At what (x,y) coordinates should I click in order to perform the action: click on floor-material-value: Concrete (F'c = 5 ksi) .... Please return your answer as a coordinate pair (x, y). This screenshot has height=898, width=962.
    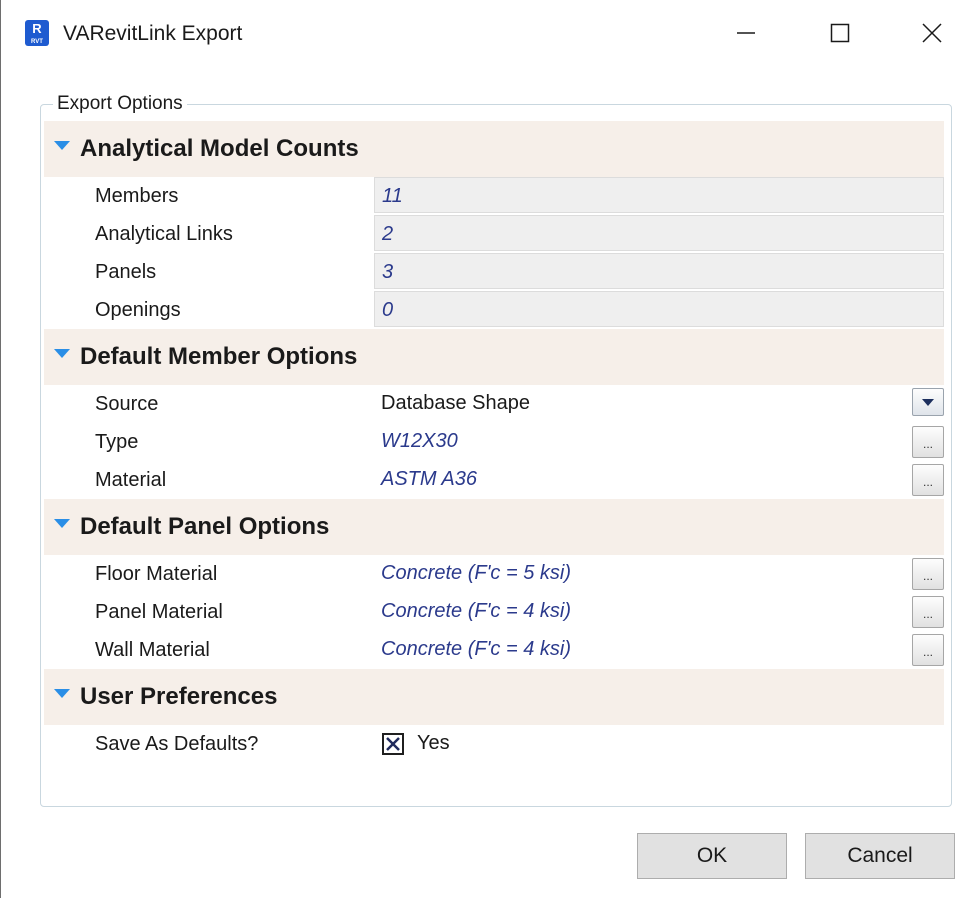
    Looking at the image, I should click on (659, 573).